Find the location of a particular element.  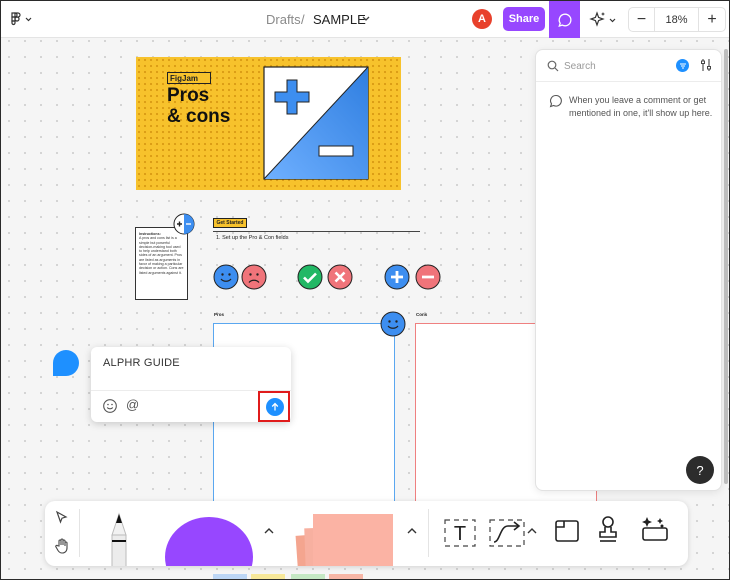

top-bar: Drafts / SAMPLE A Share − 18% + is located at coordinates (365, 19).